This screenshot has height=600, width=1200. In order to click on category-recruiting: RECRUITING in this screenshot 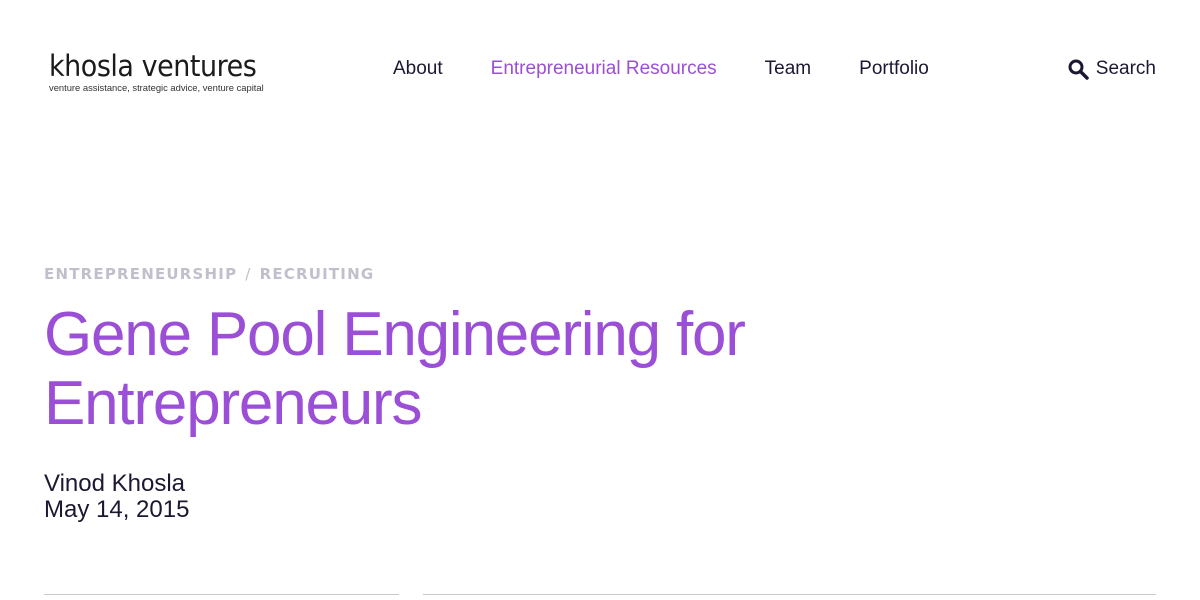, I will do `click(317, 274)`.